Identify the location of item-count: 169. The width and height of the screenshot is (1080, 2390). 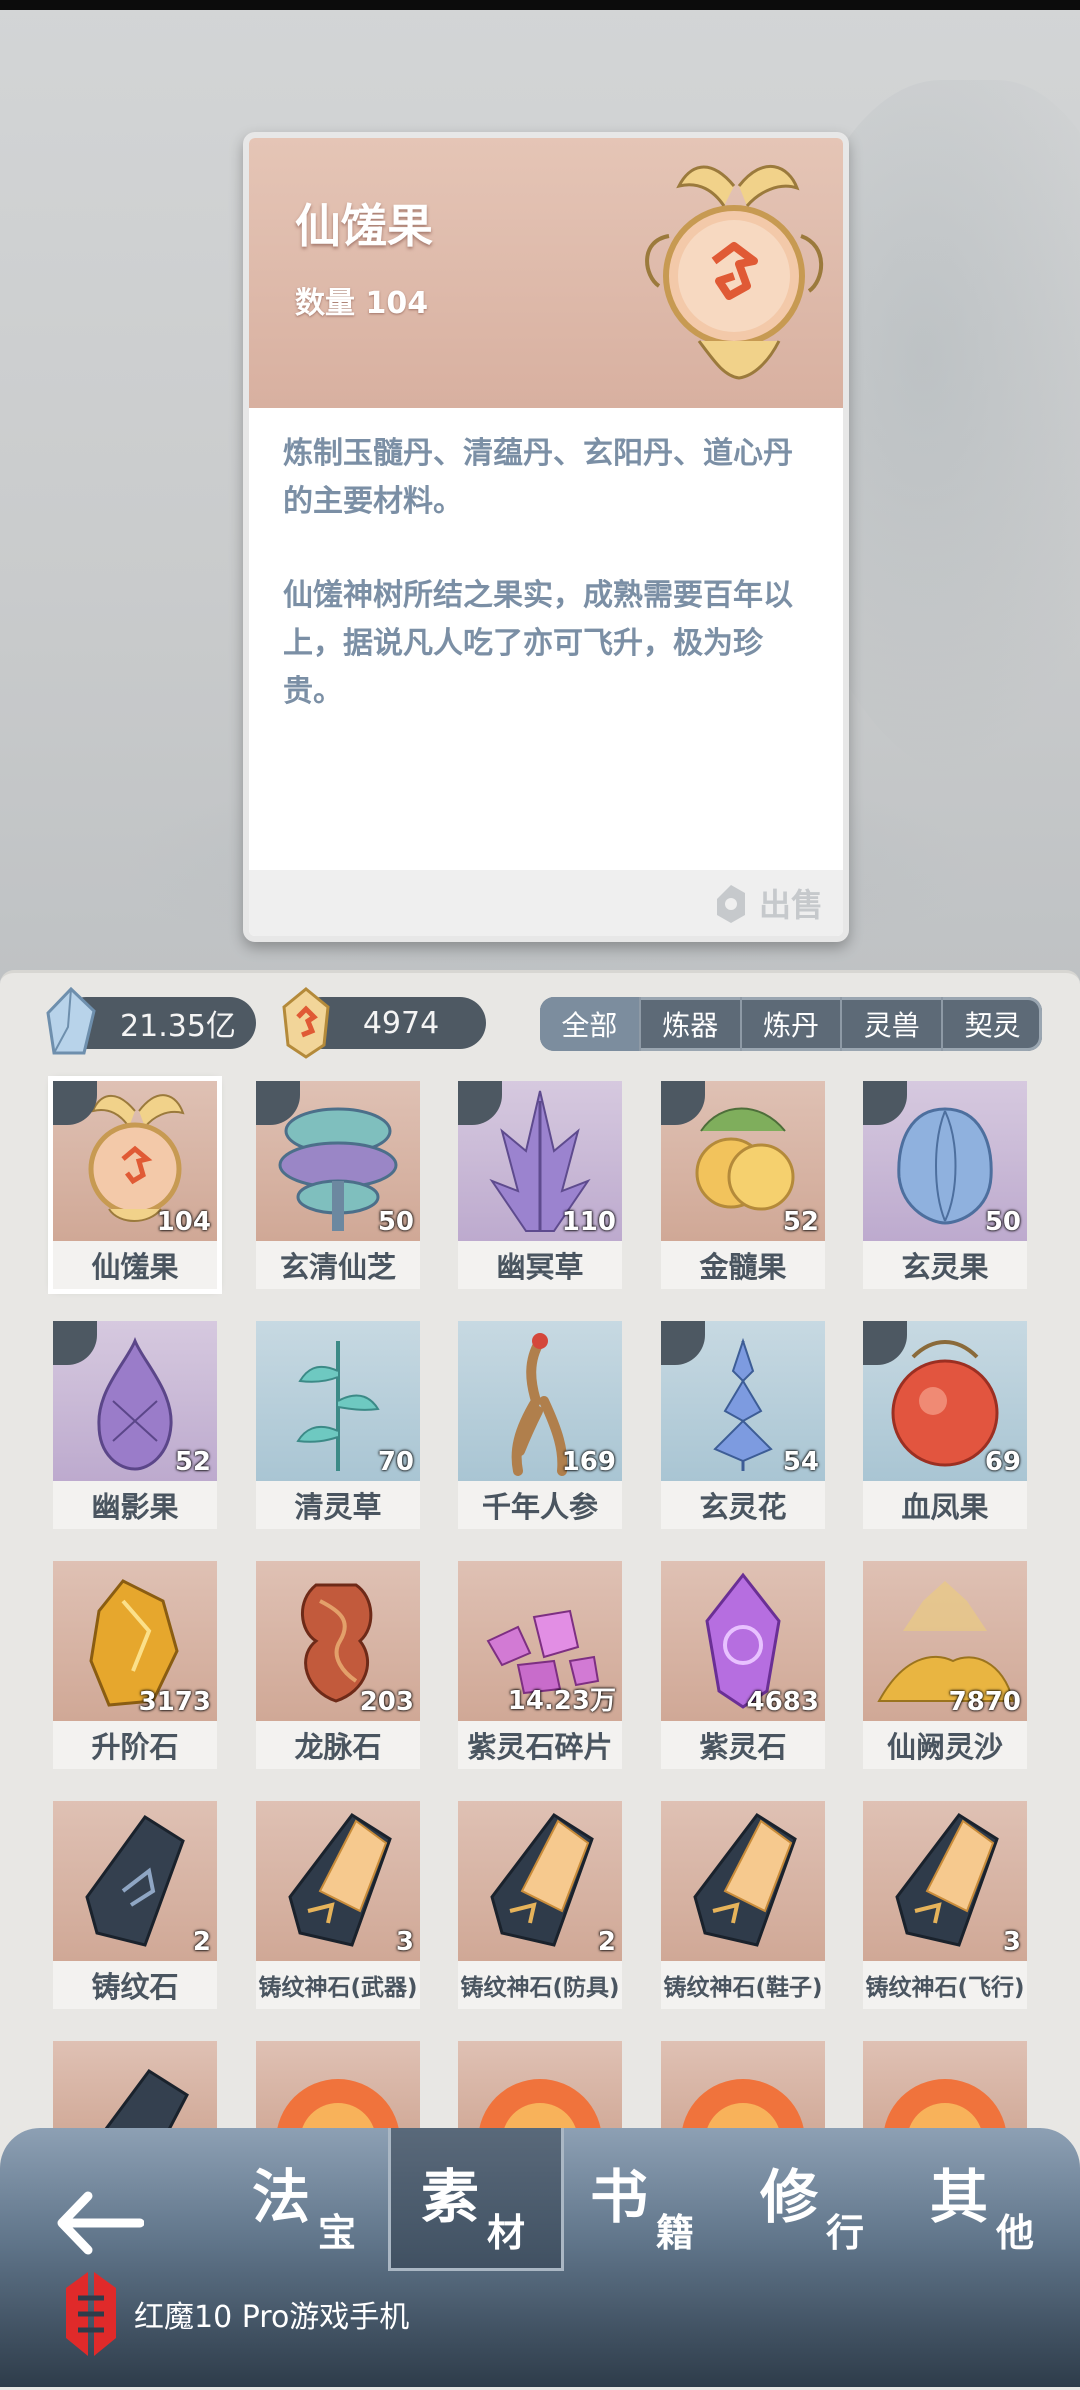
(588, 1462).